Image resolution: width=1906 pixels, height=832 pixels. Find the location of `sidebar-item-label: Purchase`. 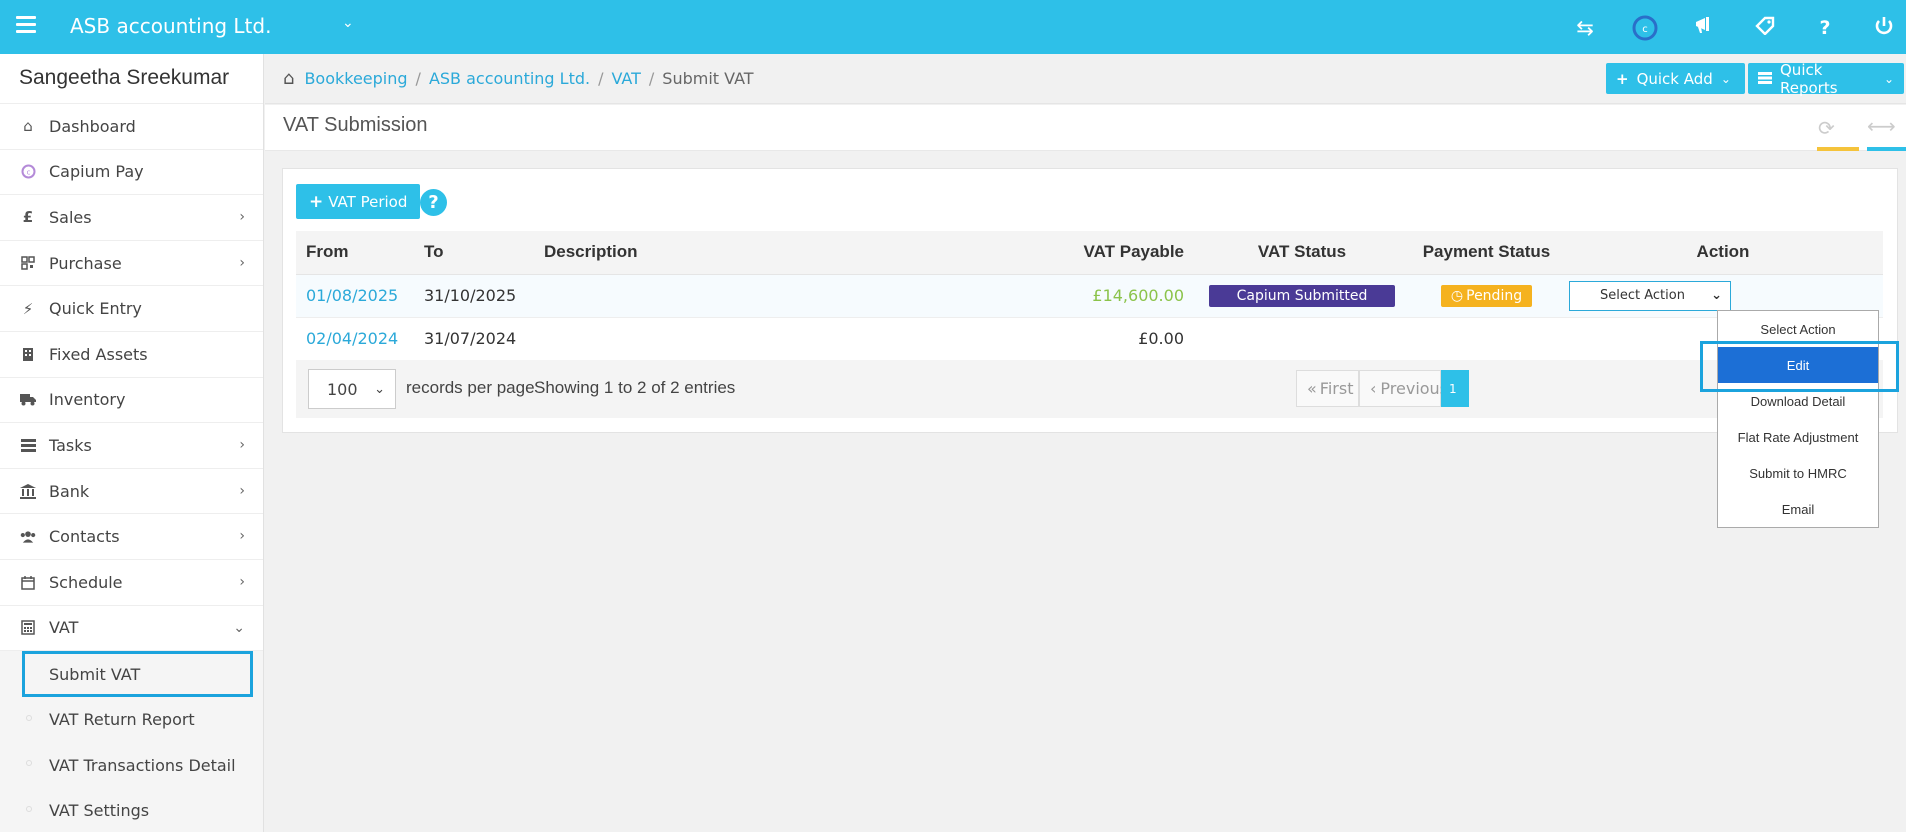

sidebar-item-label: Purchase is located at coordinates (85, 263).